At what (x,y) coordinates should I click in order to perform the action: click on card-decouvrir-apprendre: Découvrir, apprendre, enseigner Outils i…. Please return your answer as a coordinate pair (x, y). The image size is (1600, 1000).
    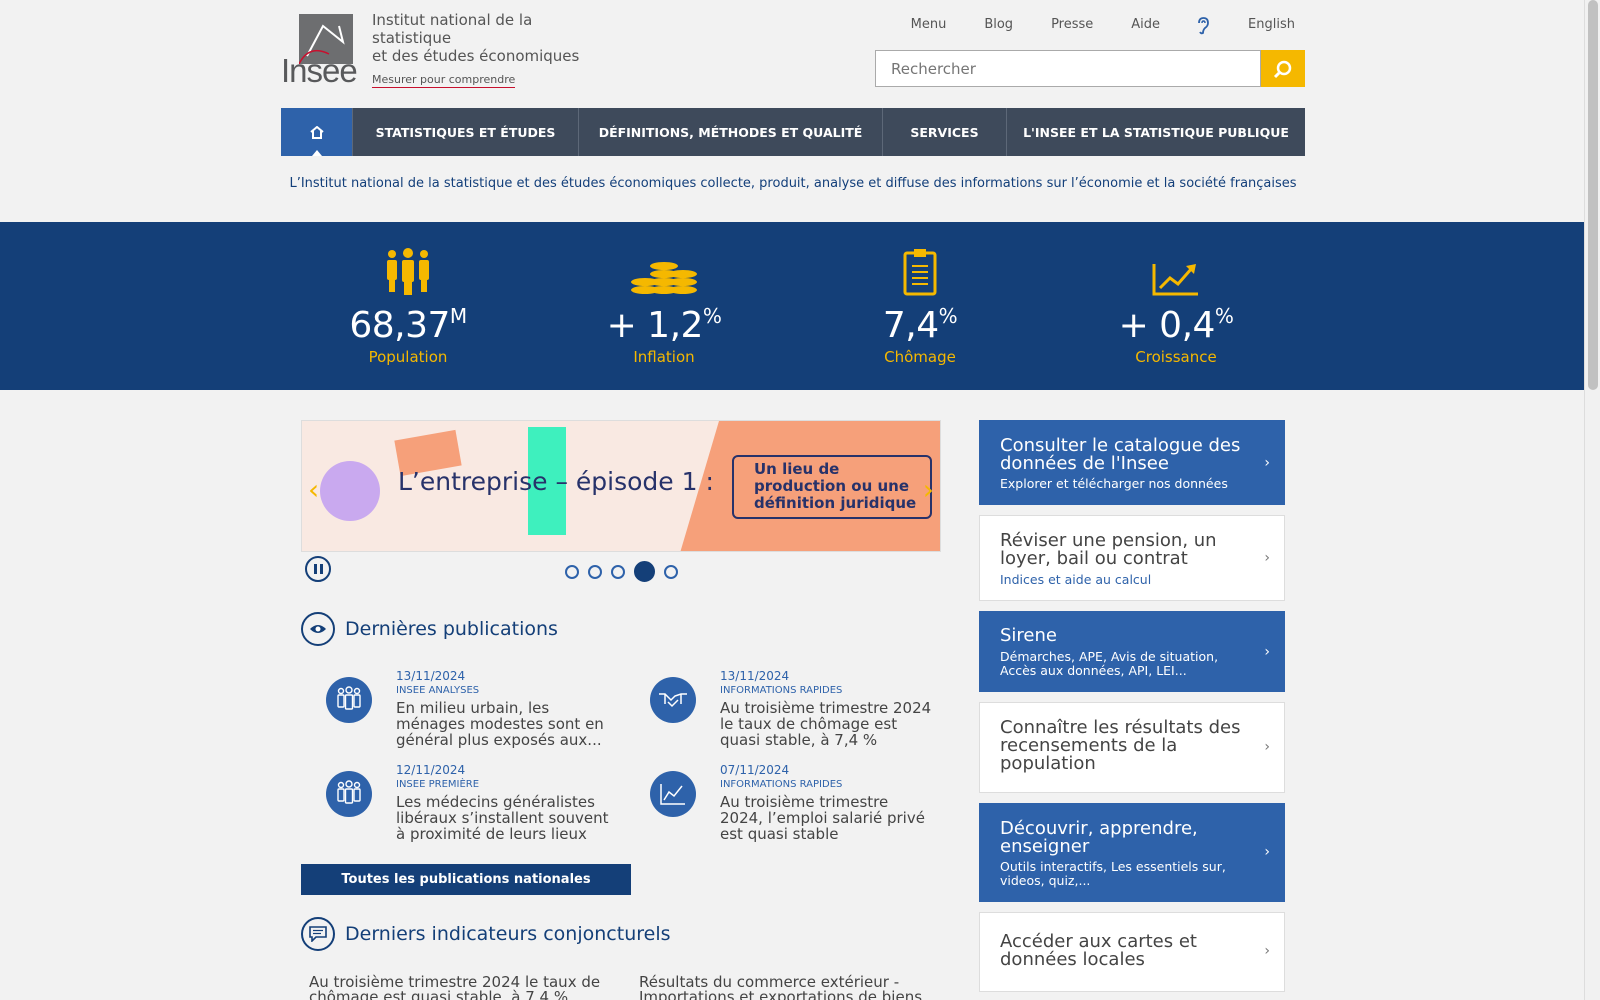
    Looking at the image, I should click on (1132, 852).